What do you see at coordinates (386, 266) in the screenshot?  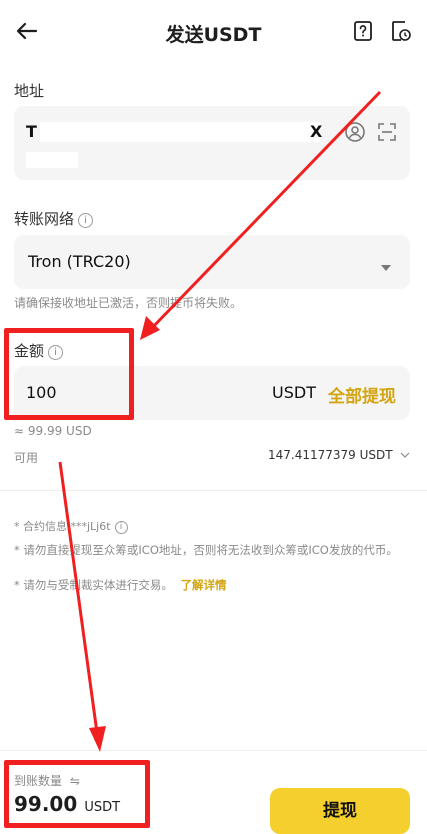 I see `dropdown-caret-icon` at bounding box center [386, 266].